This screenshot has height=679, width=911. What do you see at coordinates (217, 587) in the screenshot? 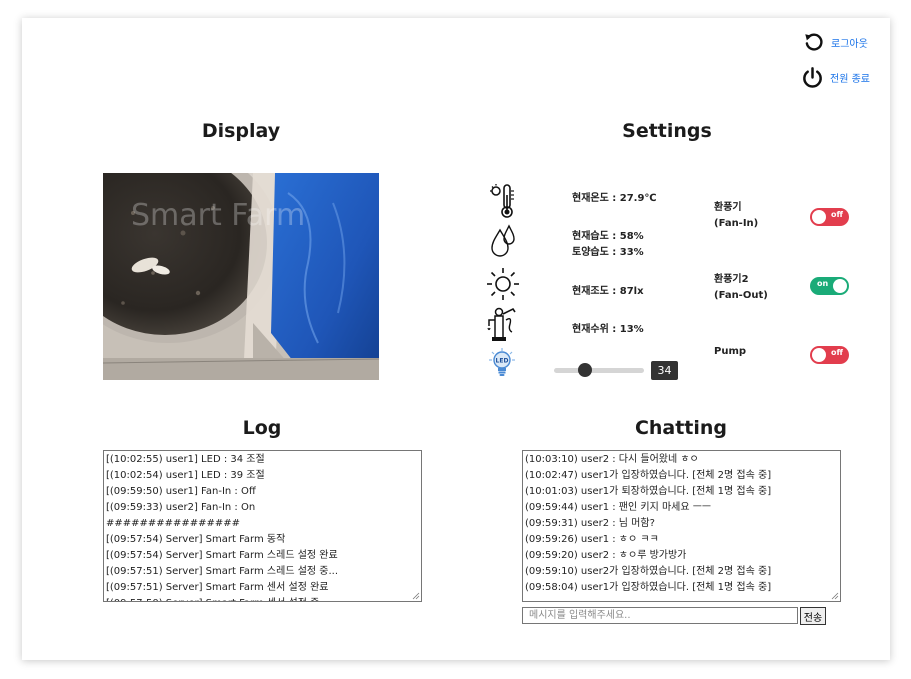
I see `log-line: [(09:57:51) Server] Smart Farm 센서 설정 완료` at bounding box center [217, 587].